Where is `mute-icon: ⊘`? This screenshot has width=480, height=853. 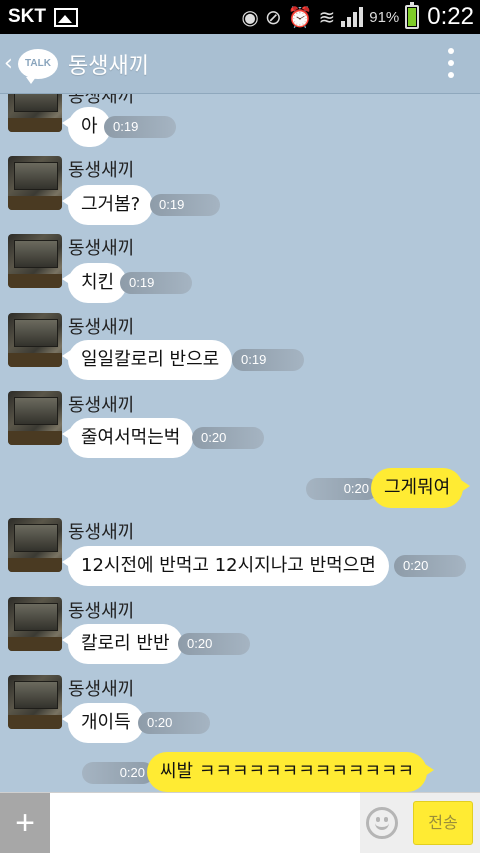 mute-icon: ⊘ is located at coordinates (273, 17).